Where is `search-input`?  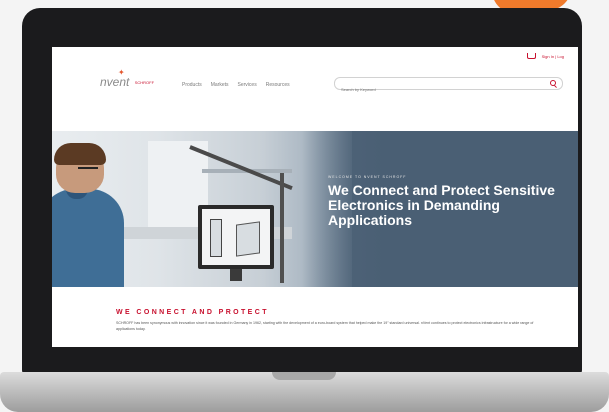
search-input is located at coordinates (441, 89).